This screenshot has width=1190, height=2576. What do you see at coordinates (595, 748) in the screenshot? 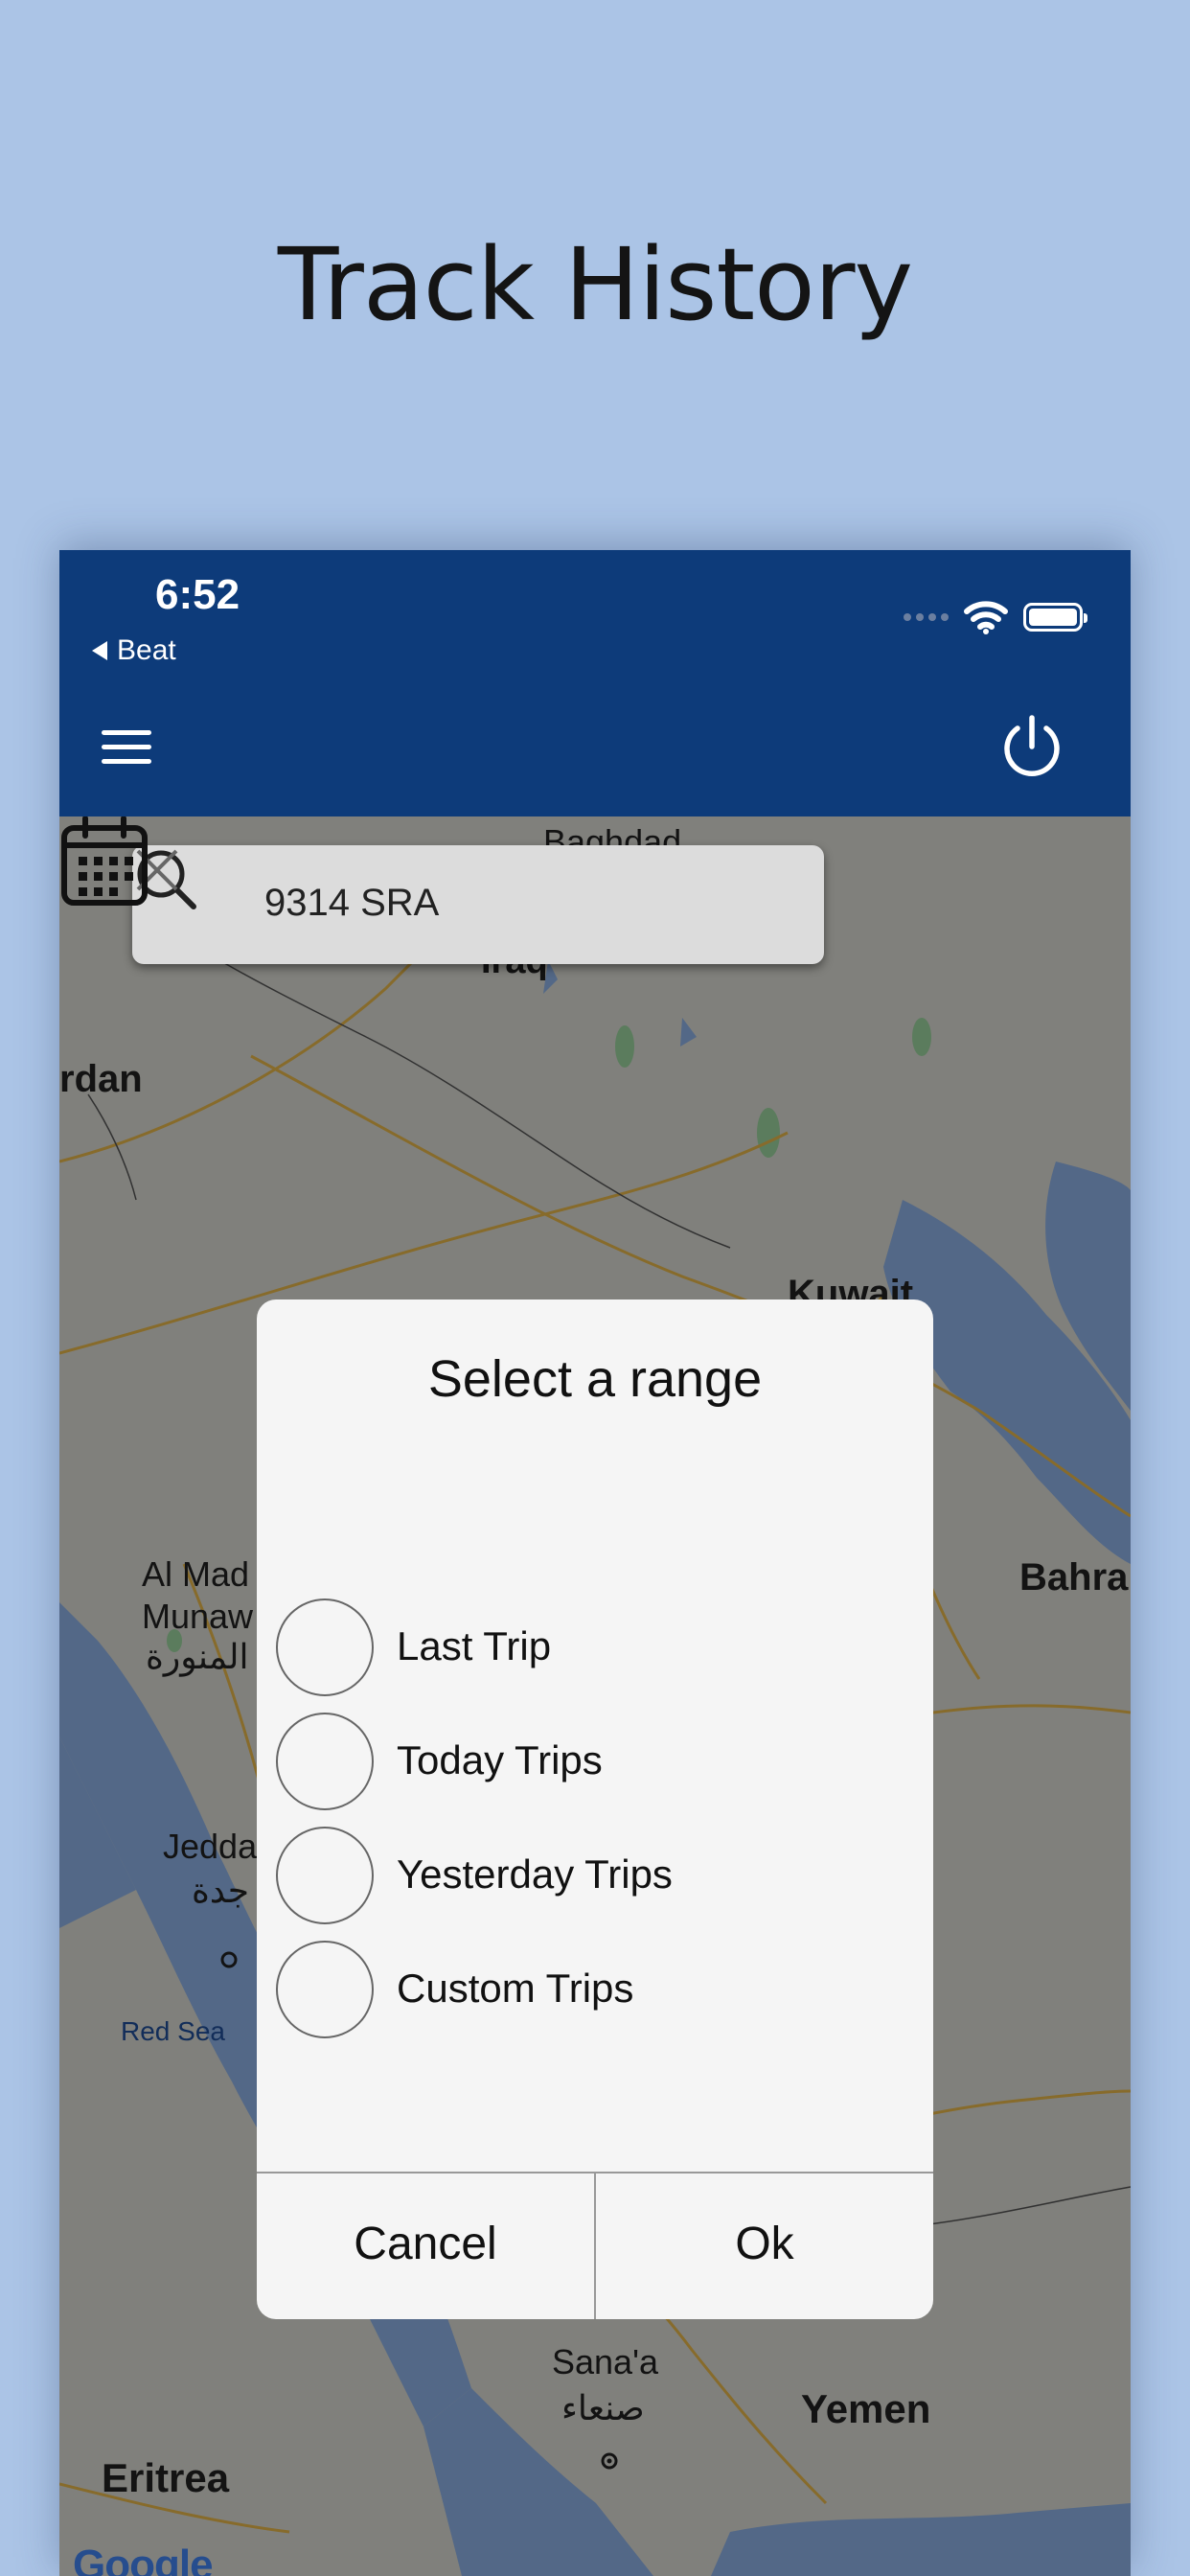
I see `app-bar` at bounding box center [595, 748].